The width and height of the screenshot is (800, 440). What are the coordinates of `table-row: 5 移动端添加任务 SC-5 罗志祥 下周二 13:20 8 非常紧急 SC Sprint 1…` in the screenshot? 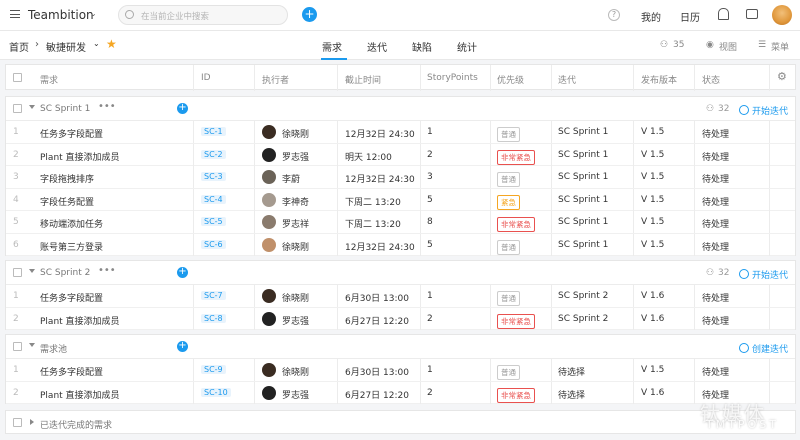 It's located at (400, 222).